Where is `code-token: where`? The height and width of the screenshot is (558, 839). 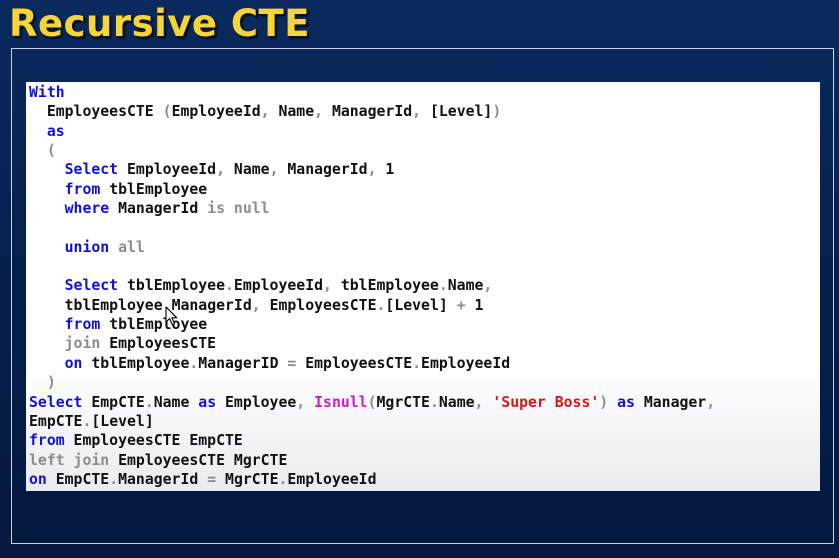 code-token: where is located at coordinates (87, 209).